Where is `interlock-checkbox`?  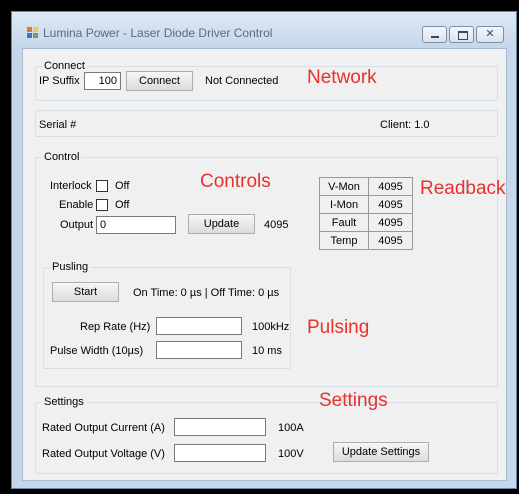
interlock-checkbox is located at coordinates (102, 186).